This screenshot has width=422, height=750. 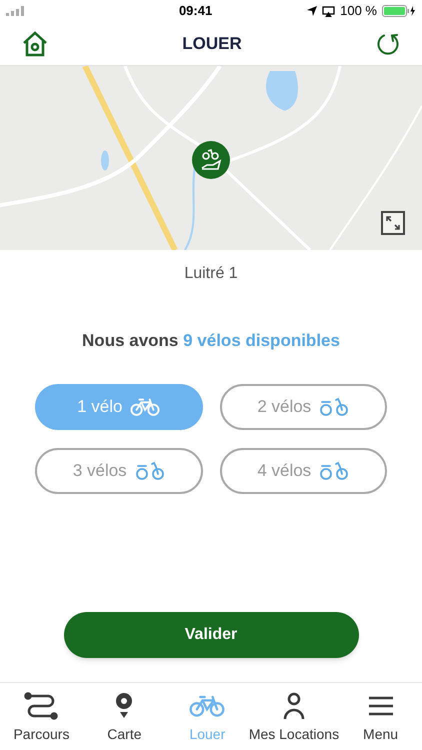 I want to click on bike-hand-icon, so click(x=211, y=160).